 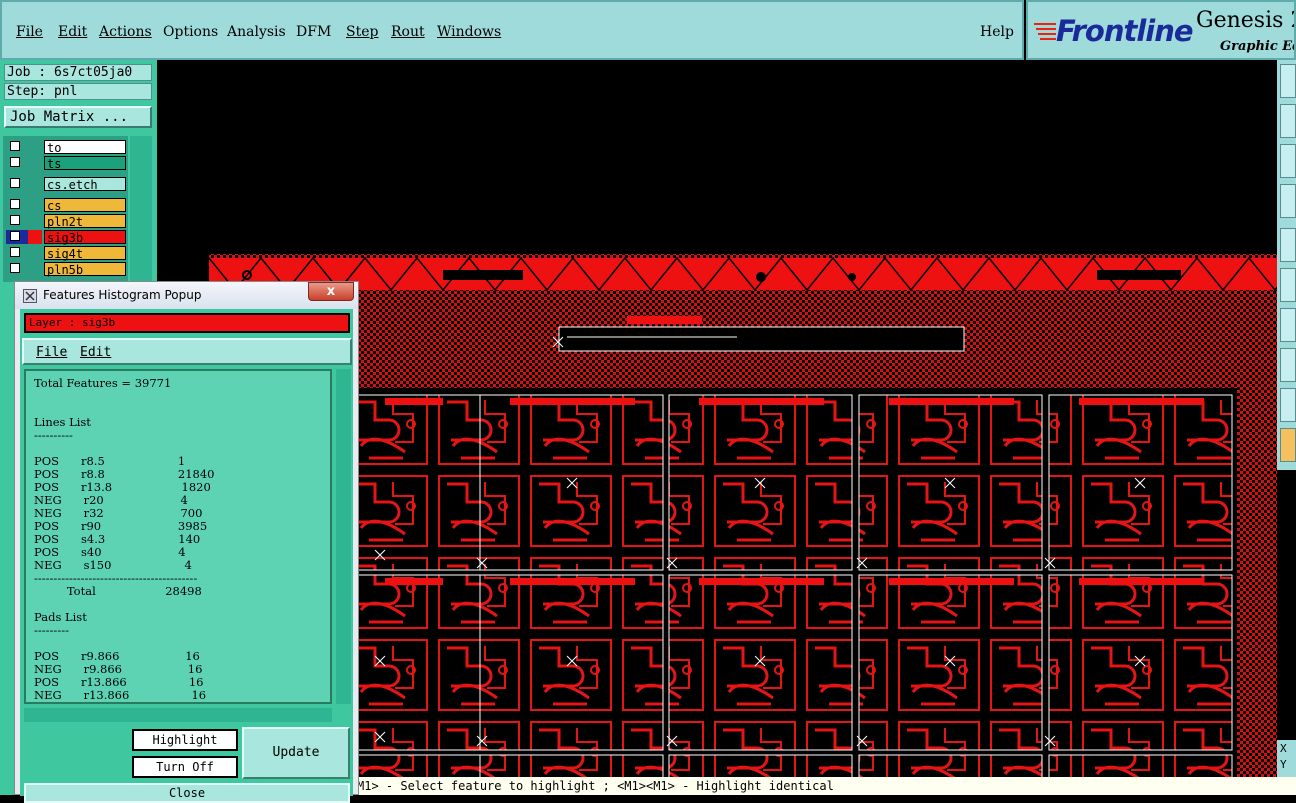 I want to click on layer-name: pln5b, so click(x=85, y=269).